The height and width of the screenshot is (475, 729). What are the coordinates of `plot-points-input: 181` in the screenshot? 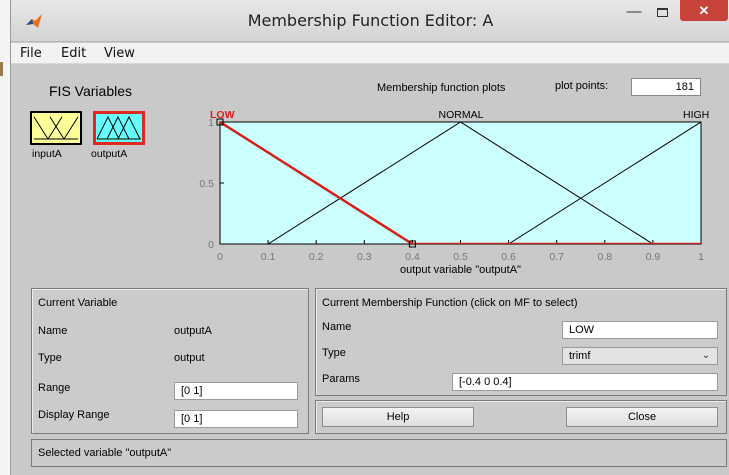 It's located at (666, 87).